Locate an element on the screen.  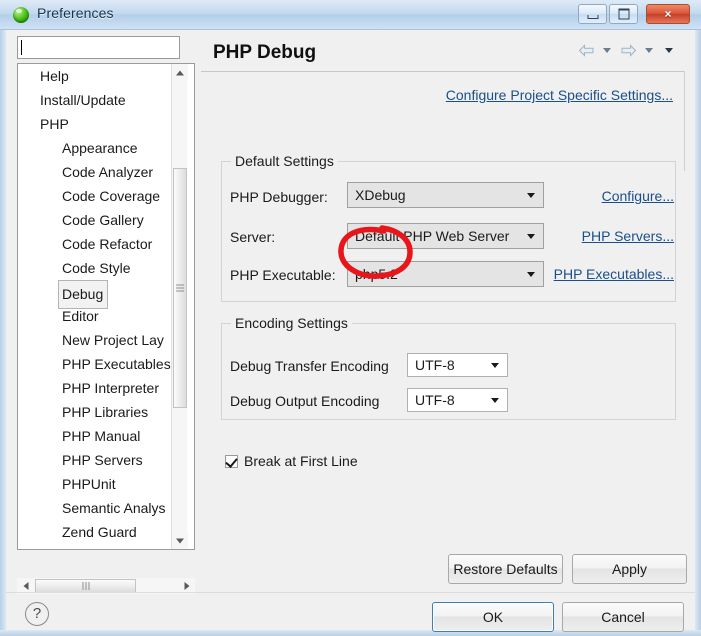
window-border-right is located at coordinates (698, 318).